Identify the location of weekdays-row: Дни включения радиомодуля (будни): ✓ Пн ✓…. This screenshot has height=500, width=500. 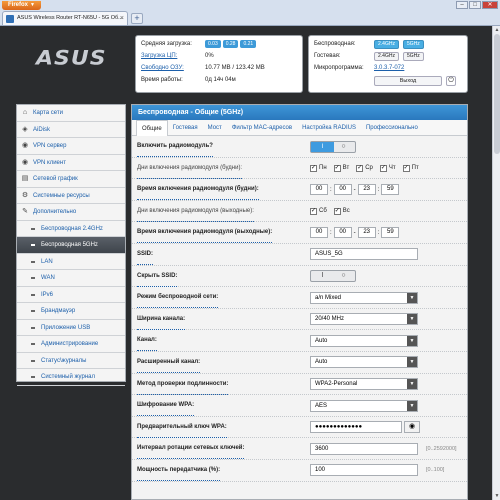
(299, 169).